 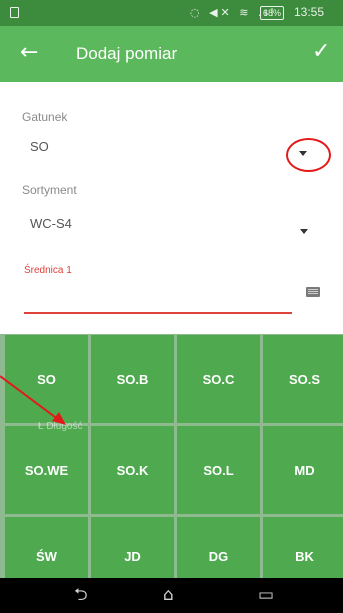 What do you see at coordinates (218, 547) in the screenshot?
I see `key-dg: DG` at bounding box center [218, 547].